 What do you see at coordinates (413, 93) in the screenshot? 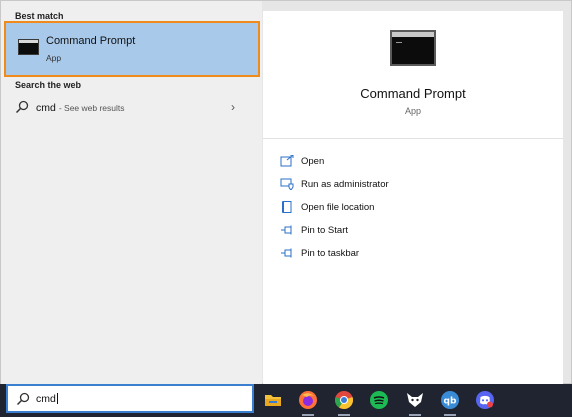
I see `preview-app-name: Command Prompt` at bounding box center [413, 93].